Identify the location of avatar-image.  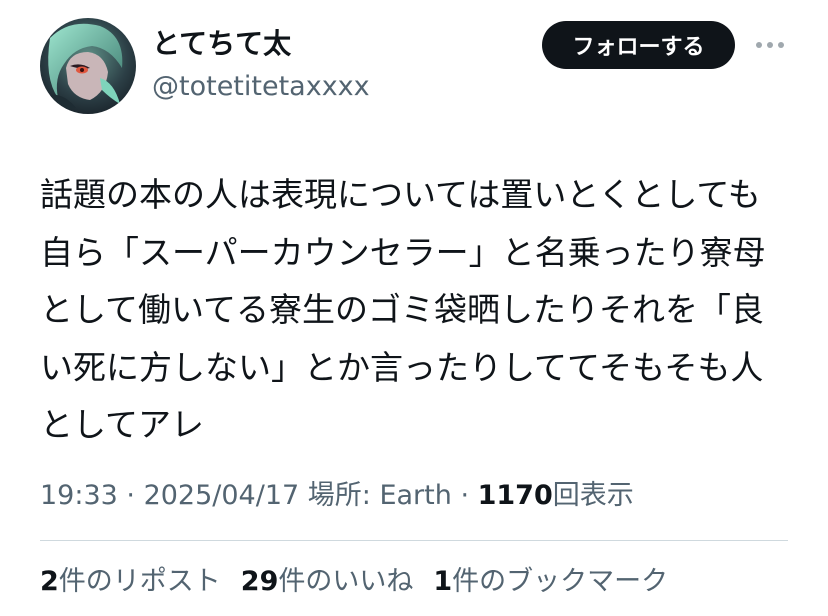
(88, 66).